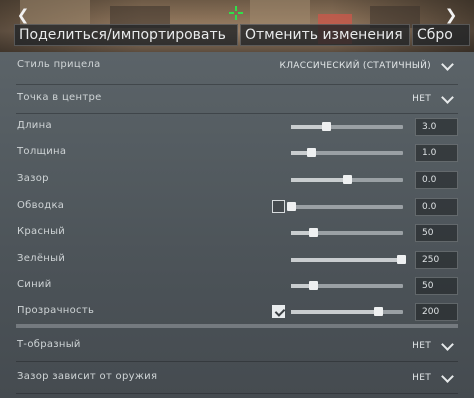 The image size is (474, 398). What do you see at coordinates (56, 310) in the screenshot?
I see `setting-label: Прозрачность` at bounding box center [56, 310].